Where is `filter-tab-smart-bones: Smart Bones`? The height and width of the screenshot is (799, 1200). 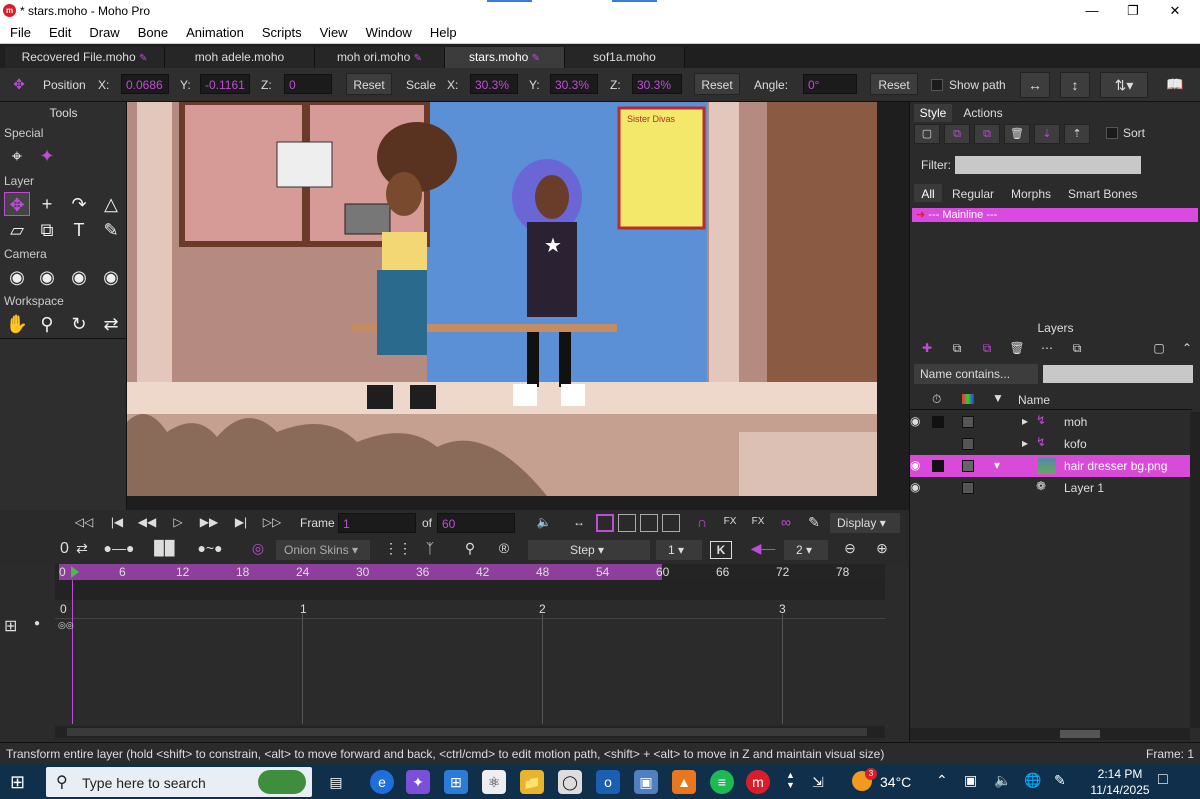
filter-tab-smart-bones: Smart Bones is located at coordinates (1102, 194).